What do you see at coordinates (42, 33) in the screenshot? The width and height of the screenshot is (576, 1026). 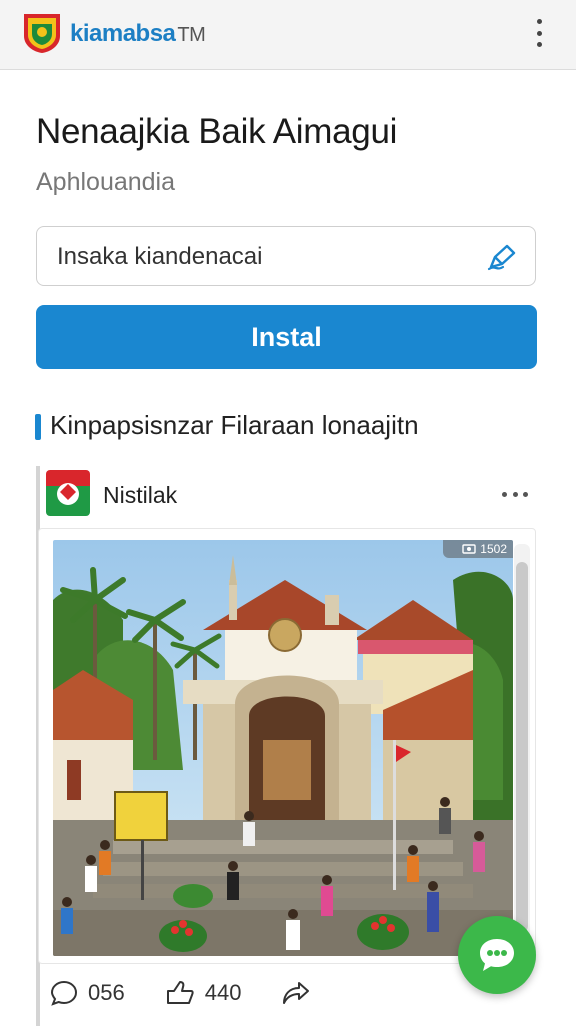 I see `app-logo` at bounding box center [42, 33].